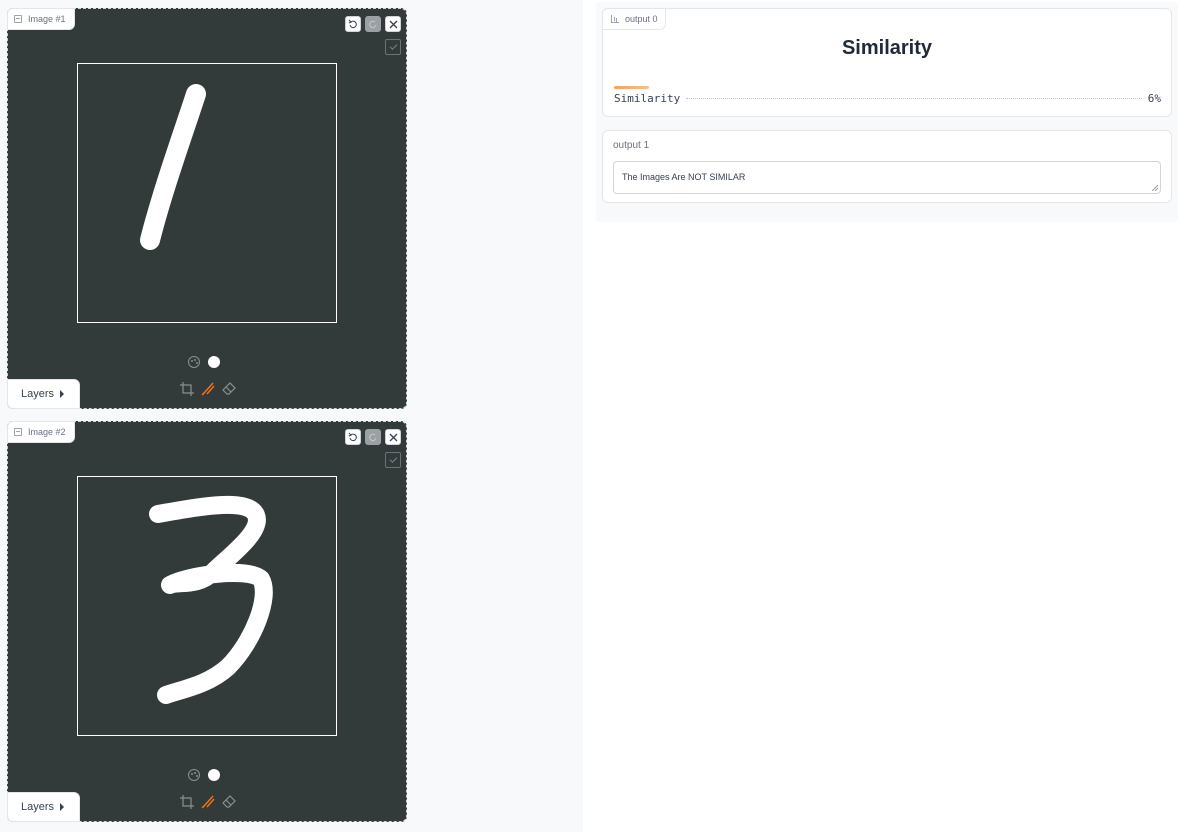 Image resolution: width=1193 pixels, height=832 pixels. I want to click on confidence-row: Similarity 6%, so click(887, 98).